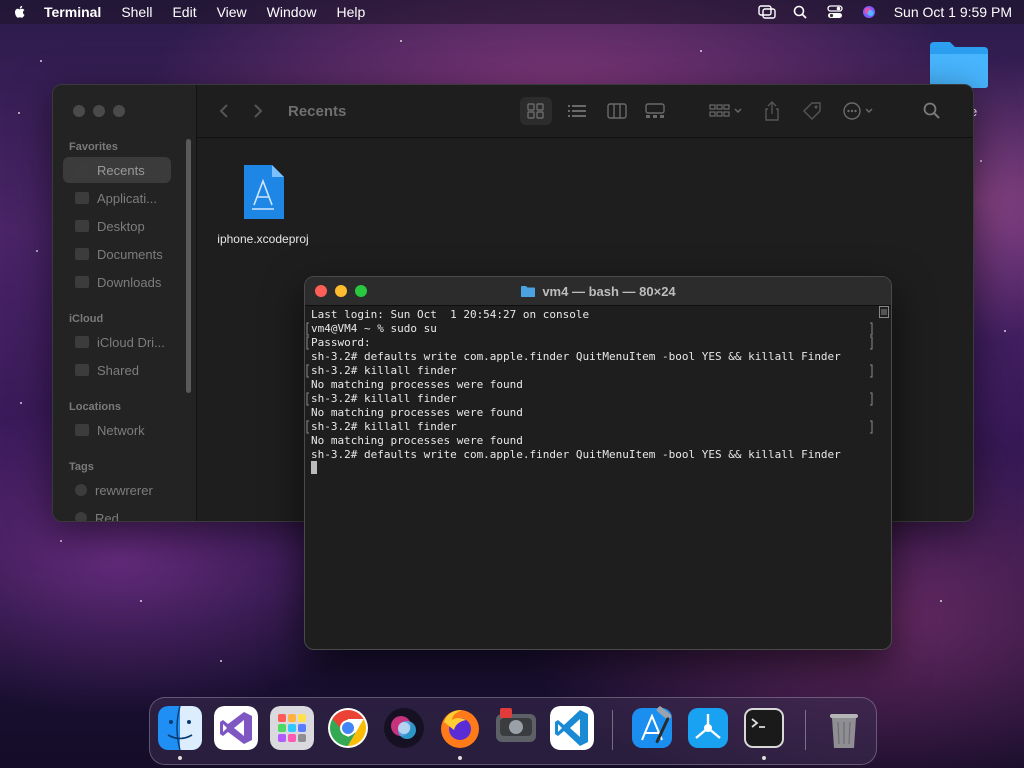 The width and height of the screenshot is (1024, 768). What do you see at coordinates (124, 490) in the screenshot?
I see `sidebar-item-label: rewwrerer` at bounding box center [124, 490].